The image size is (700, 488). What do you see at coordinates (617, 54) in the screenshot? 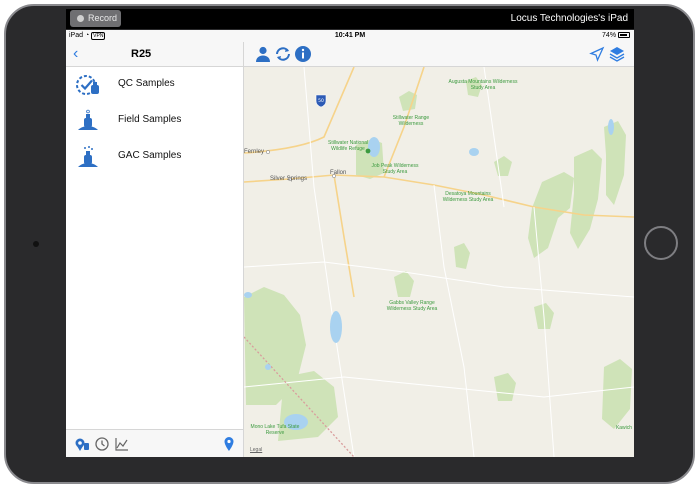
I see `layers-icon` at bounding box center [617, 54].